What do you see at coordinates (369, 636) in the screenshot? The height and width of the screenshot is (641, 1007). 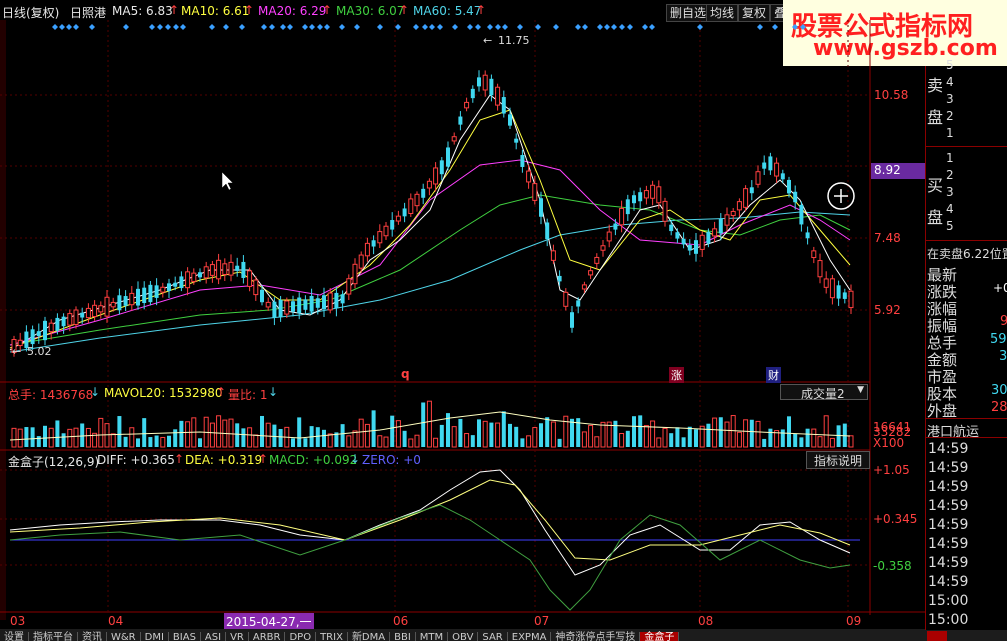 I see `tab-new-dma: 新DMA` at bounding box center [369, 636].